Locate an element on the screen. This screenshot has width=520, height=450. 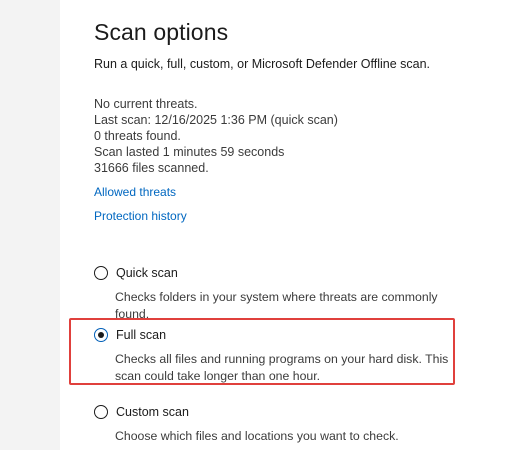
custom-scan-radio is located at coordinates (101, 412).